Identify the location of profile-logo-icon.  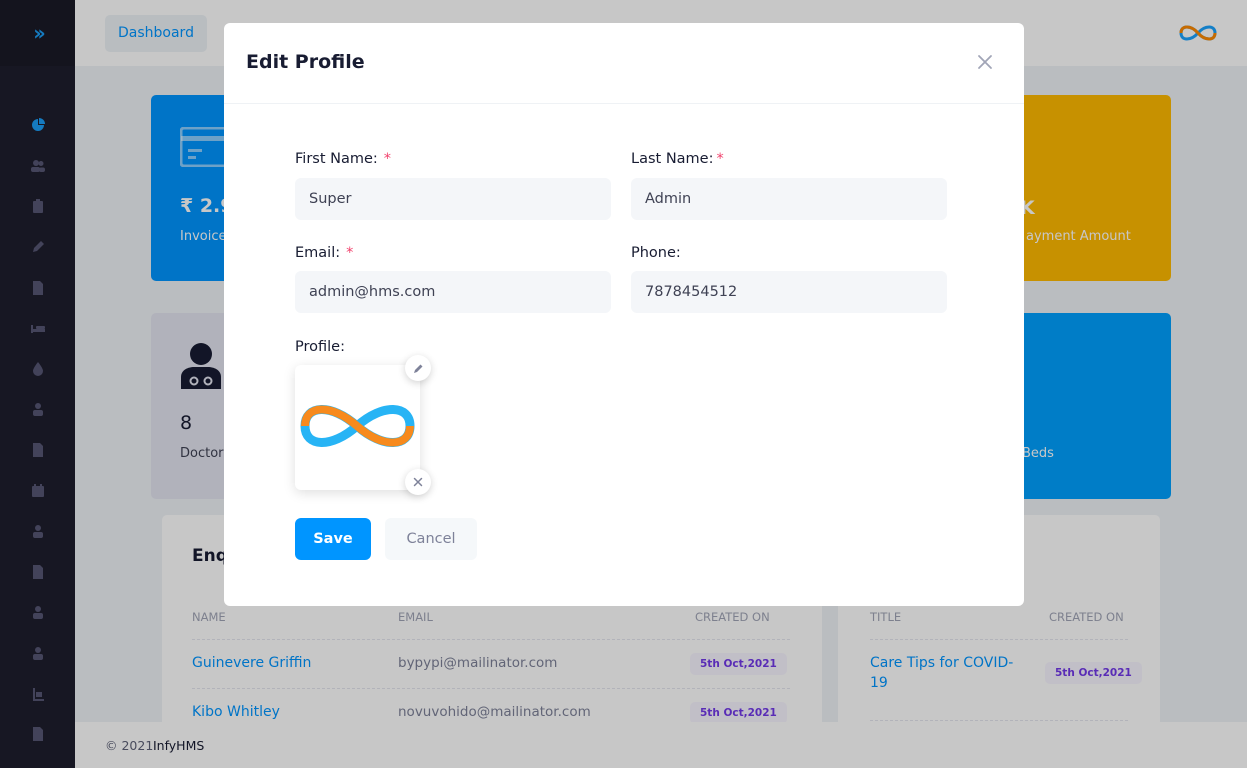
(357, 426).